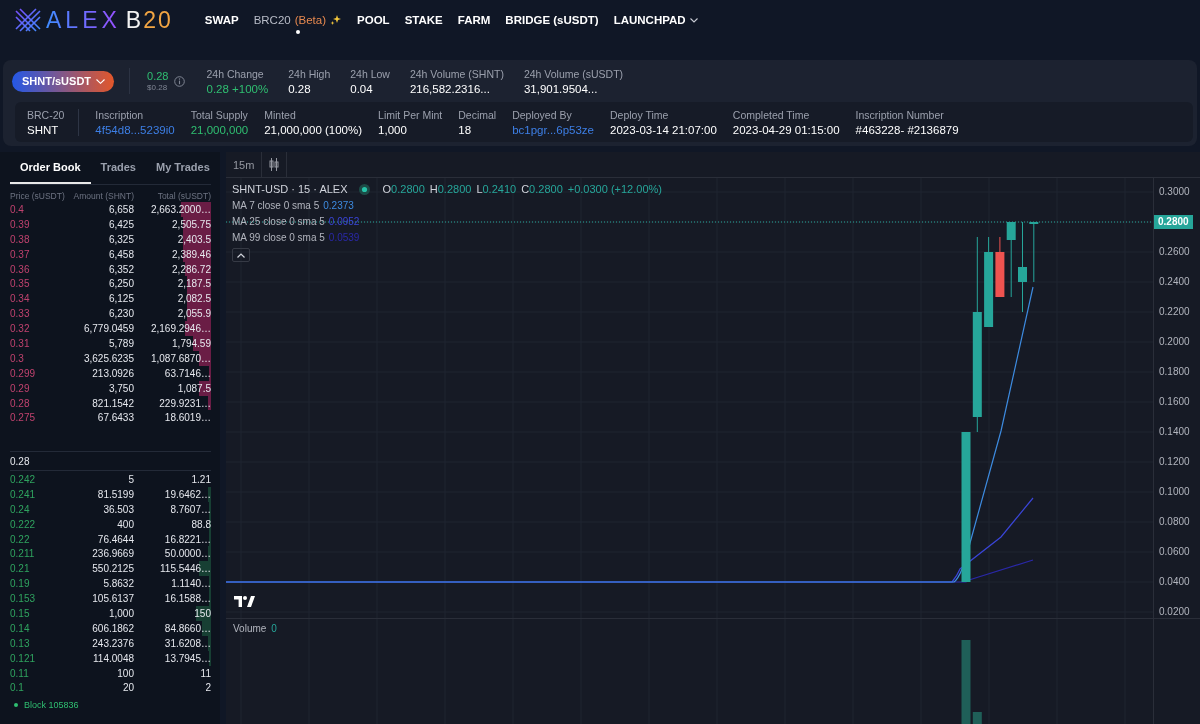 The width and height of the screenshot is (1200, 724). Describe the element at coordinates (125, 524) in the screenshot. I see `amount-cell-text: 400` at that location.